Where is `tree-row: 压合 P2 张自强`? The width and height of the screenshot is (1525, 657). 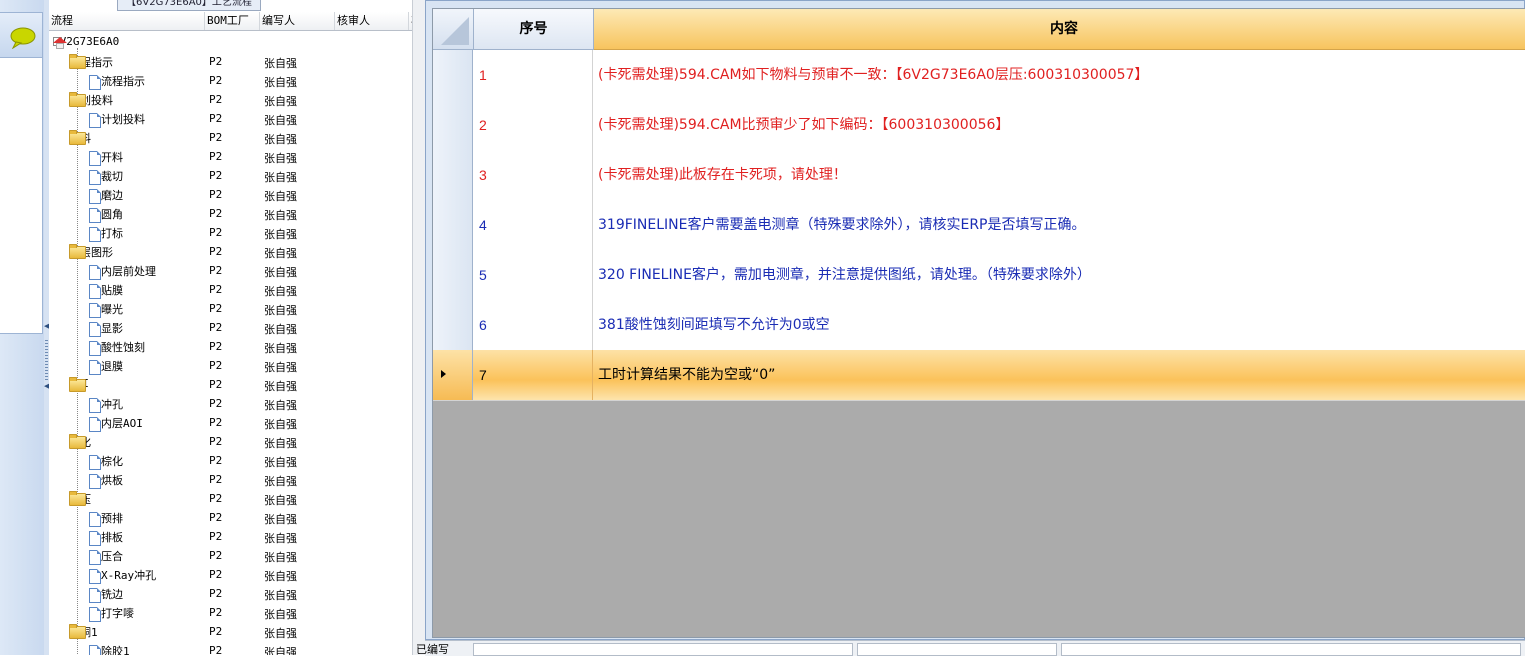 tree-row: 压合 P2 张自强 is located at coordinates (237, 556).